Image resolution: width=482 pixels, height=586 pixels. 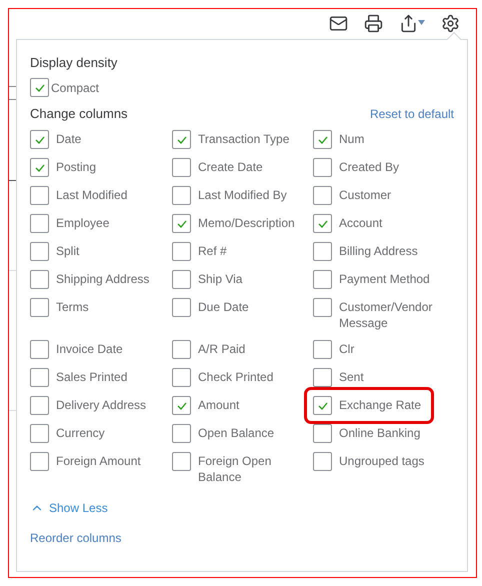 I want to click on reset-link: Reset to default, so click(x=412, y=114).